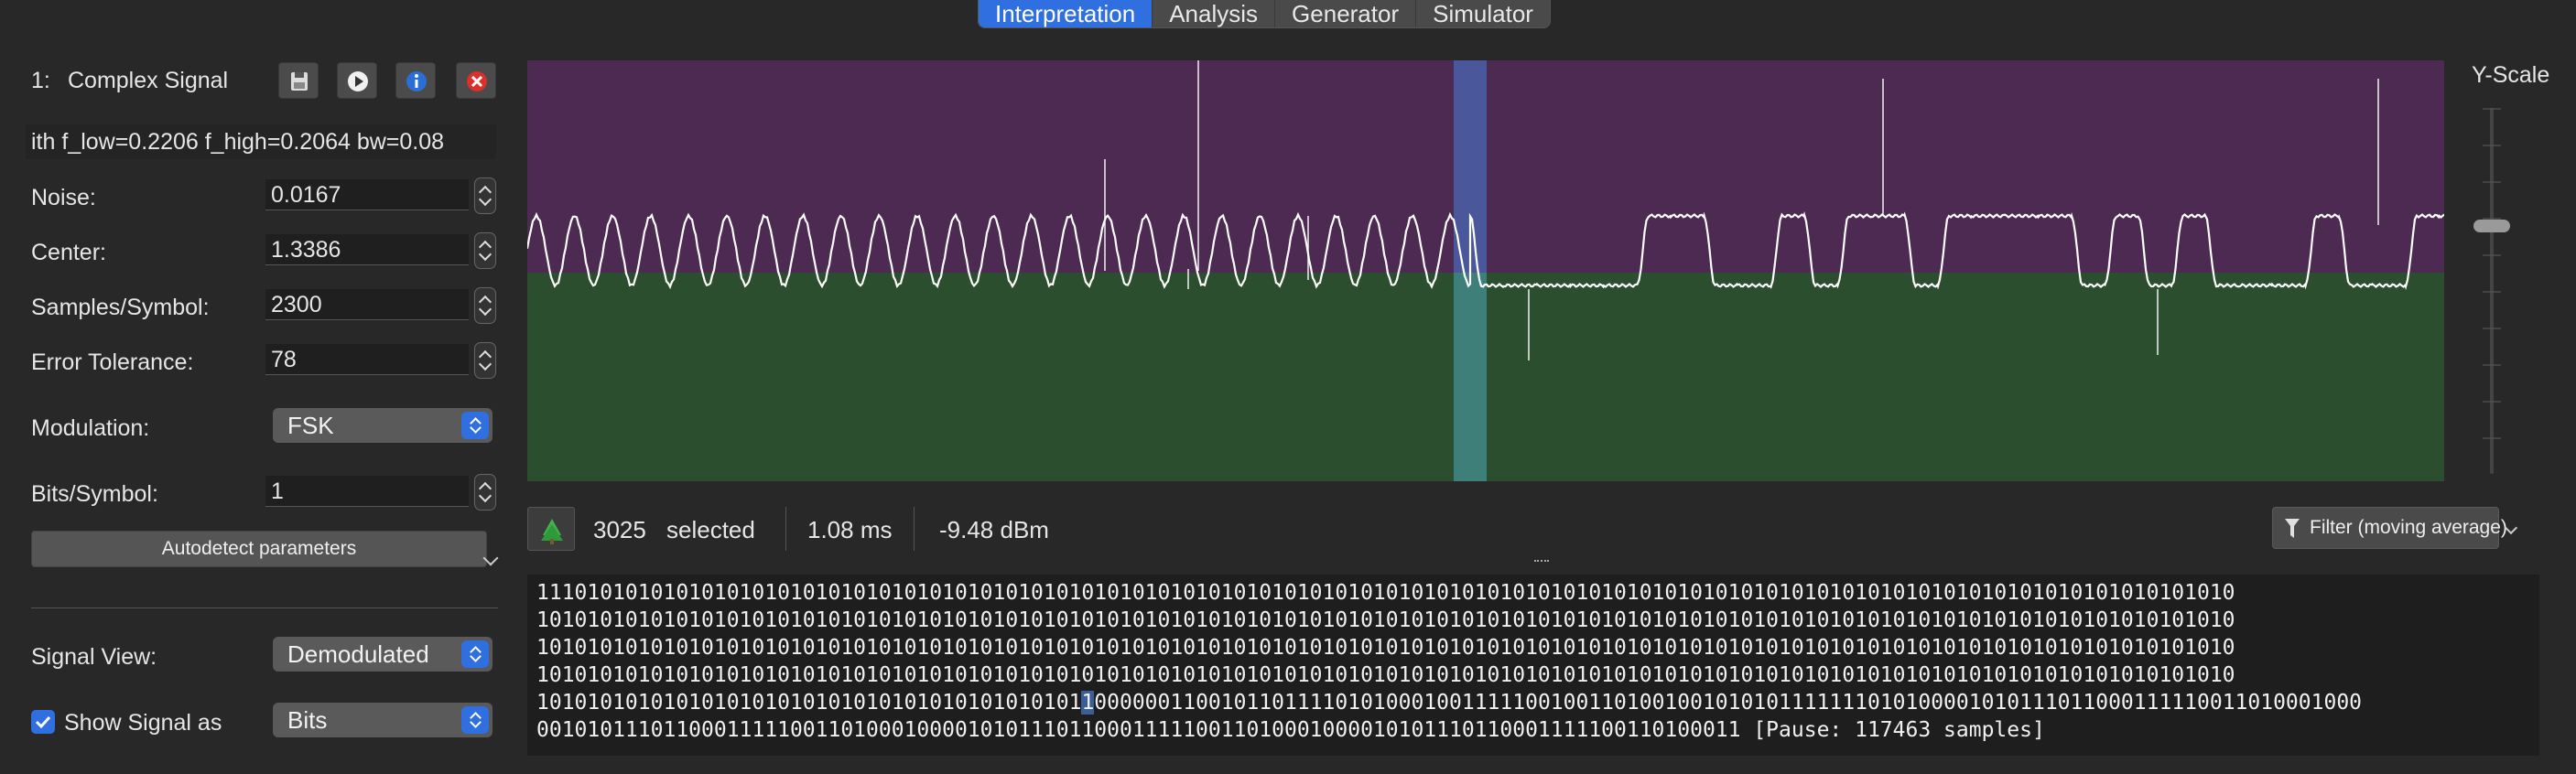  Describe the element at coordinates (383, 720) in the screenshot. I see `show-signal-as-select: Bits` at that location.